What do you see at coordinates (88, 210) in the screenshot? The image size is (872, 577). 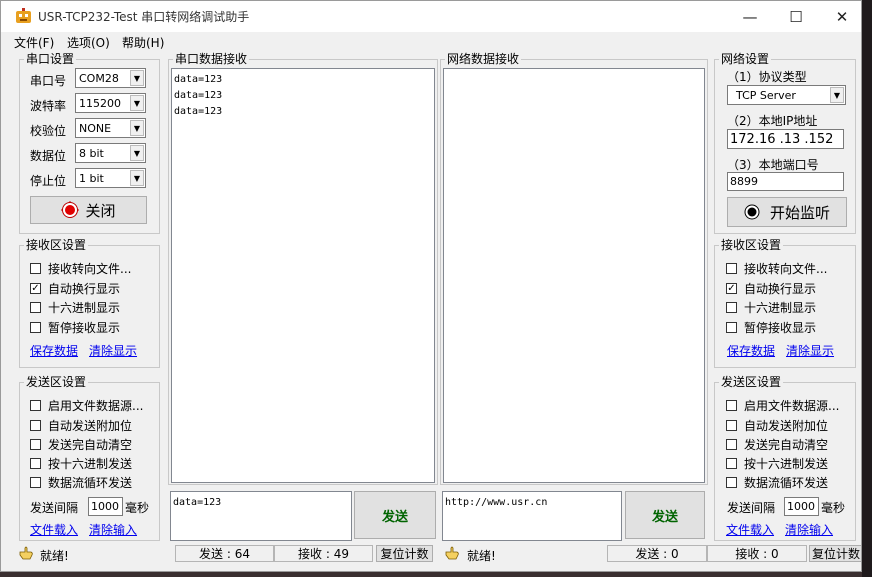 I see `close-port-button: 关闭` at bounding box center [88, 210].